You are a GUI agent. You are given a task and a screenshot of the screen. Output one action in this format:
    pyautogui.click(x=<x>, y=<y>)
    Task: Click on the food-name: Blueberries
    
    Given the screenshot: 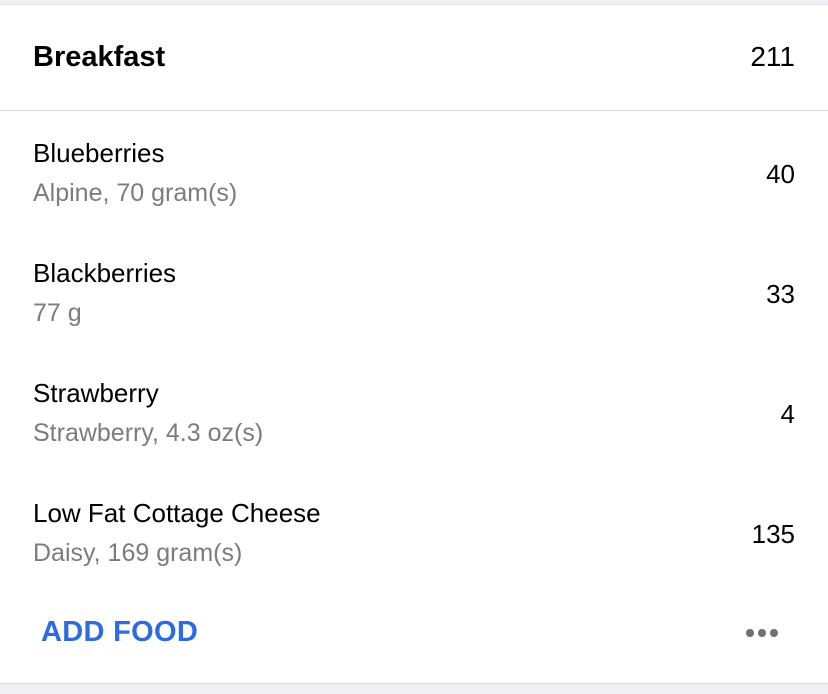 What is the action you would take?
    pyautogui.click(x=99, y=153)
    